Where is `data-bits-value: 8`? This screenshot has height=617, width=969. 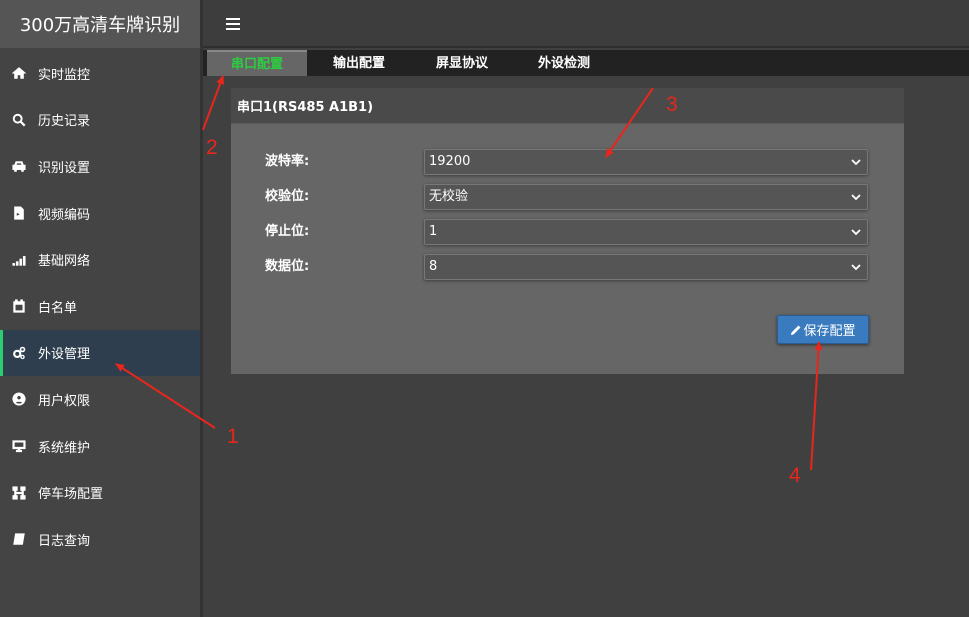 data-bits-value: 8 is located at coordinates (433, 266).